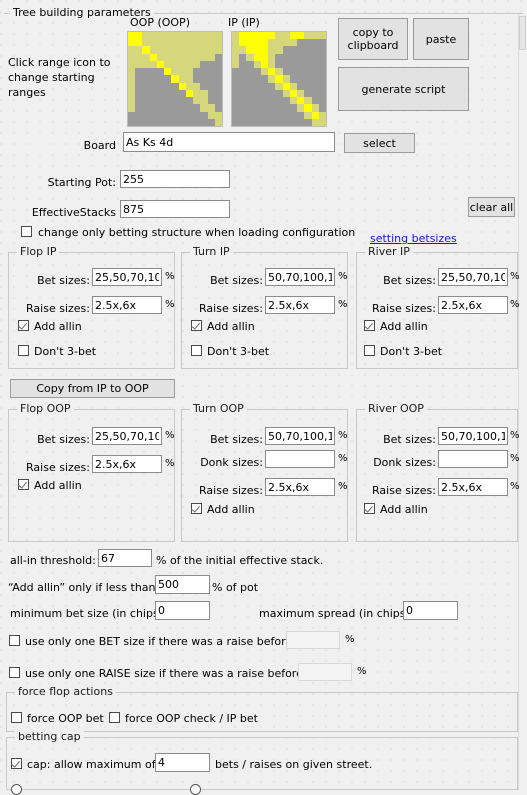  I want to click on river-ip-dont-3bet-checkbox, so click(369, 350).